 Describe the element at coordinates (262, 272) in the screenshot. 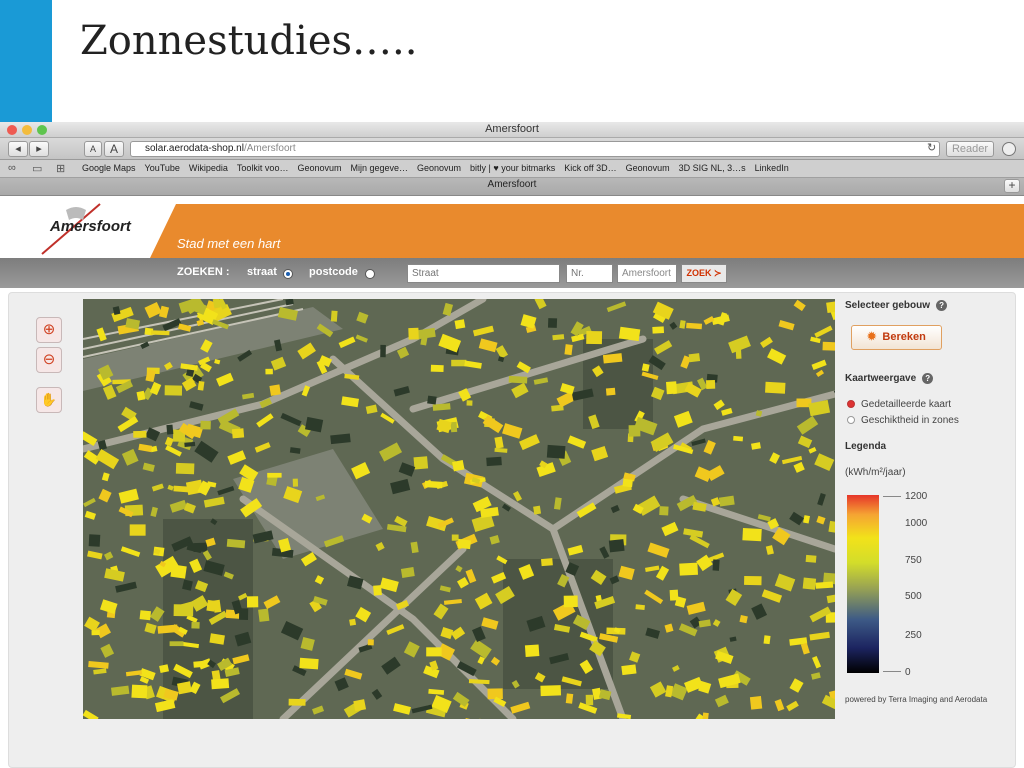

I see `radio-straat-label: straat` at that location.